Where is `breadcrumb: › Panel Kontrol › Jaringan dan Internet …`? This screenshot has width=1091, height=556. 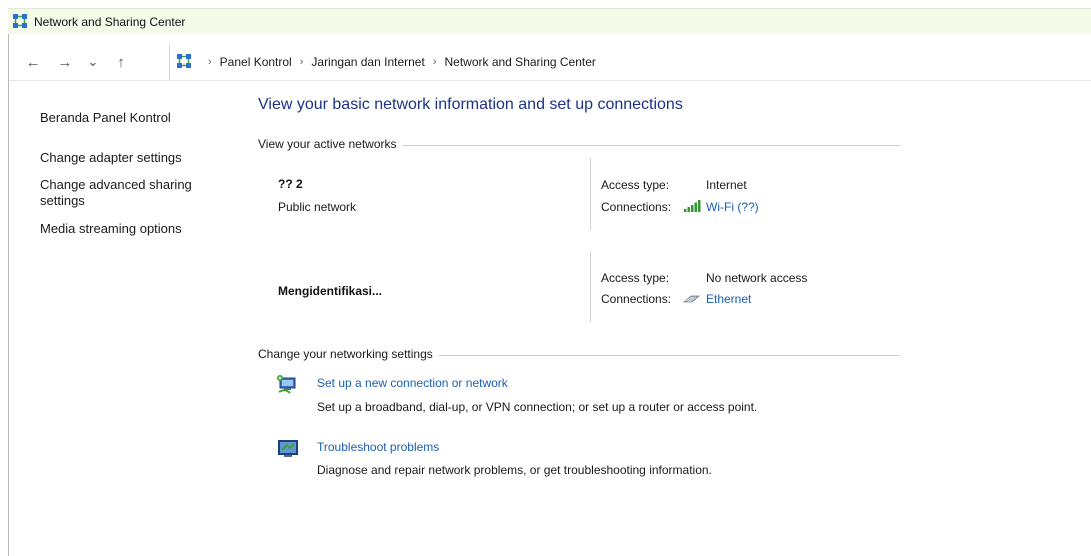
breadcrumb: › Panel Kontrol › Jaringan dan Internet … is located at coordinates (382, 62).